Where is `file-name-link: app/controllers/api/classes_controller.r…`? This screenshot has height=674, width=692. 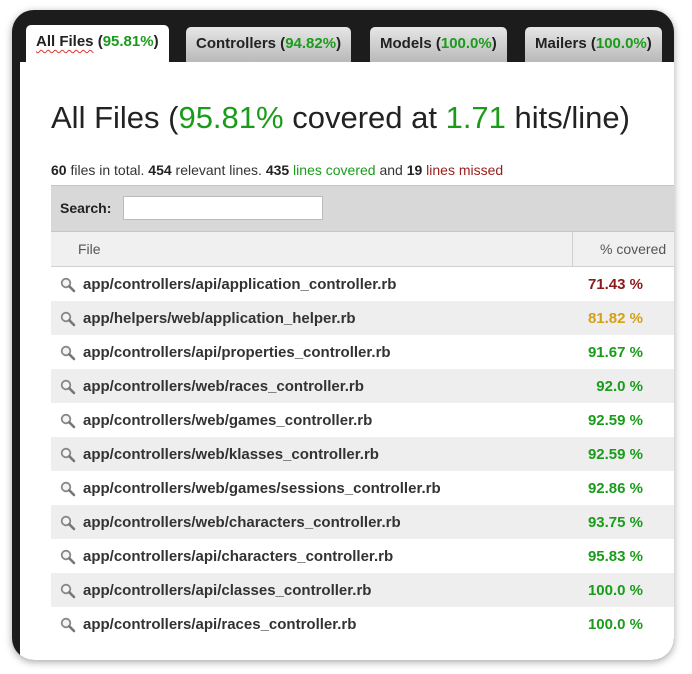
file-name-link: app/controllers/api/classes_controller.r… is located at coordinates (227, 590).